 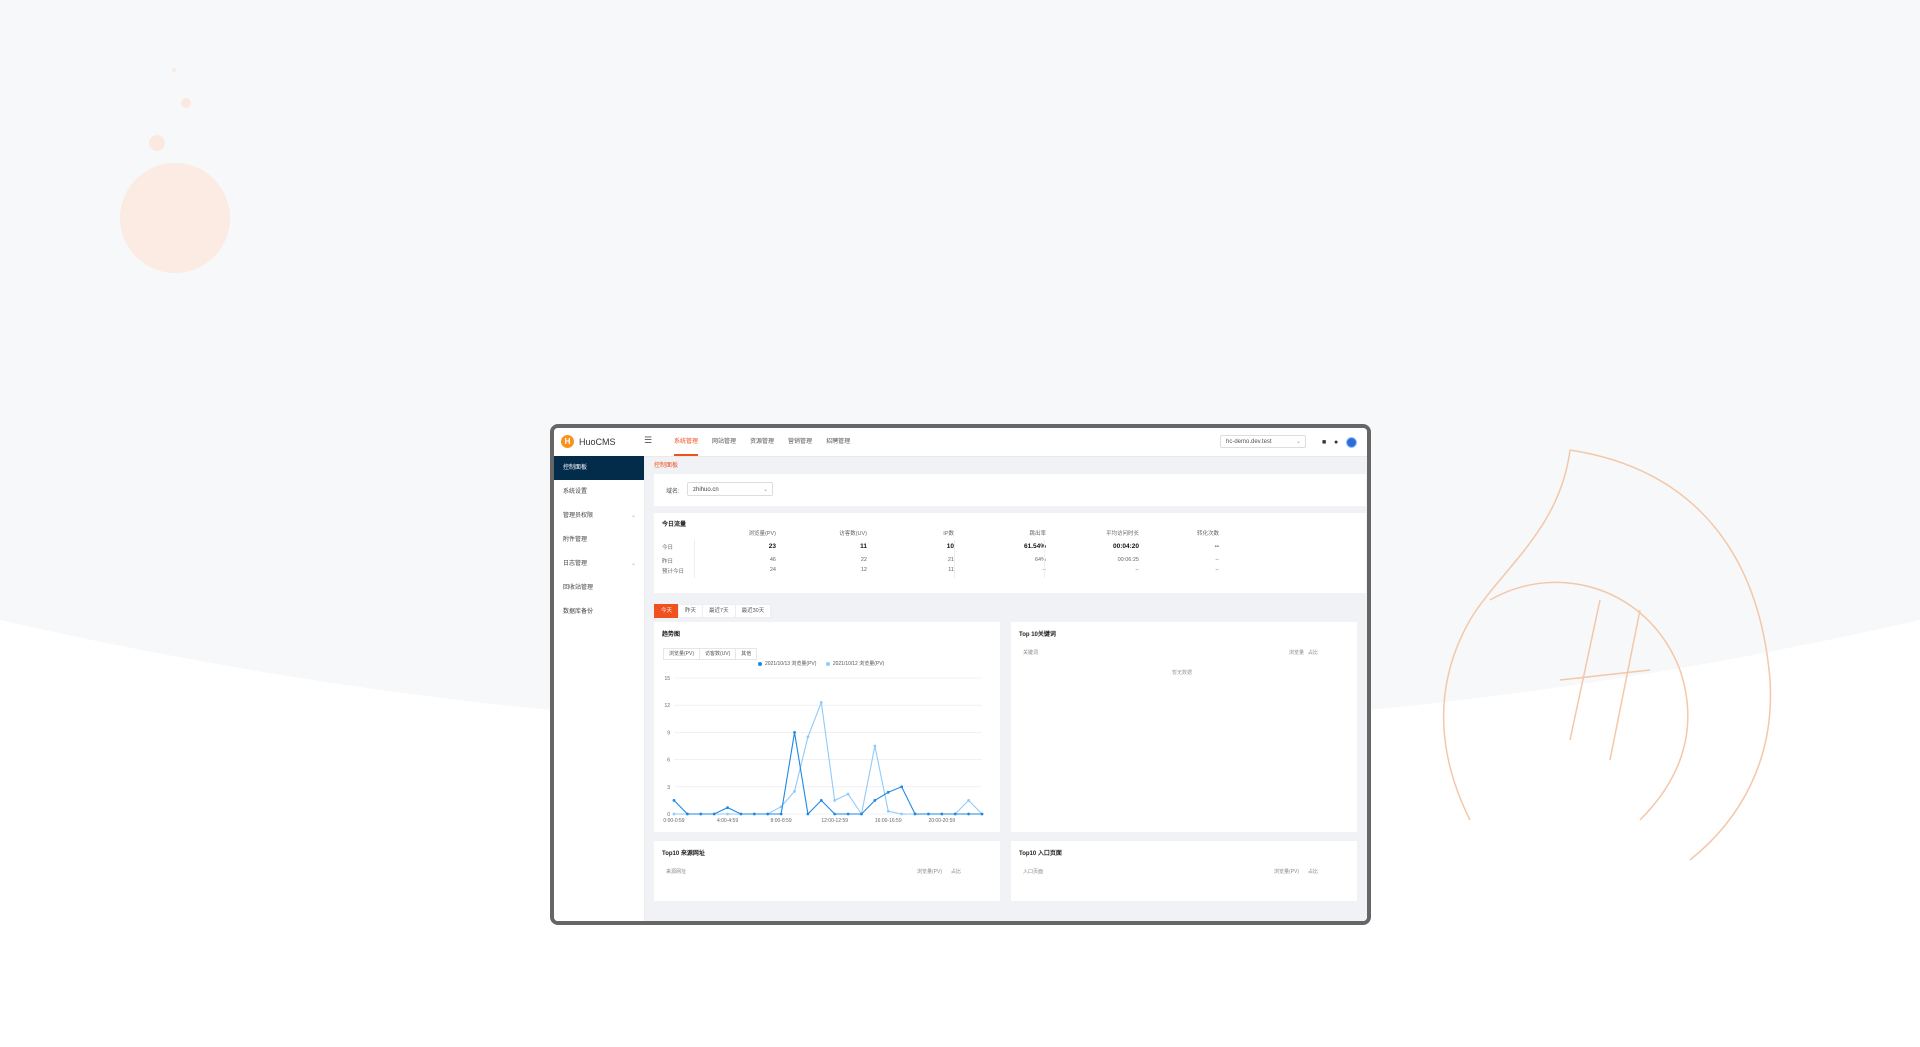 I want to click on decor-bubble-medium, so click(x=157, y=143).